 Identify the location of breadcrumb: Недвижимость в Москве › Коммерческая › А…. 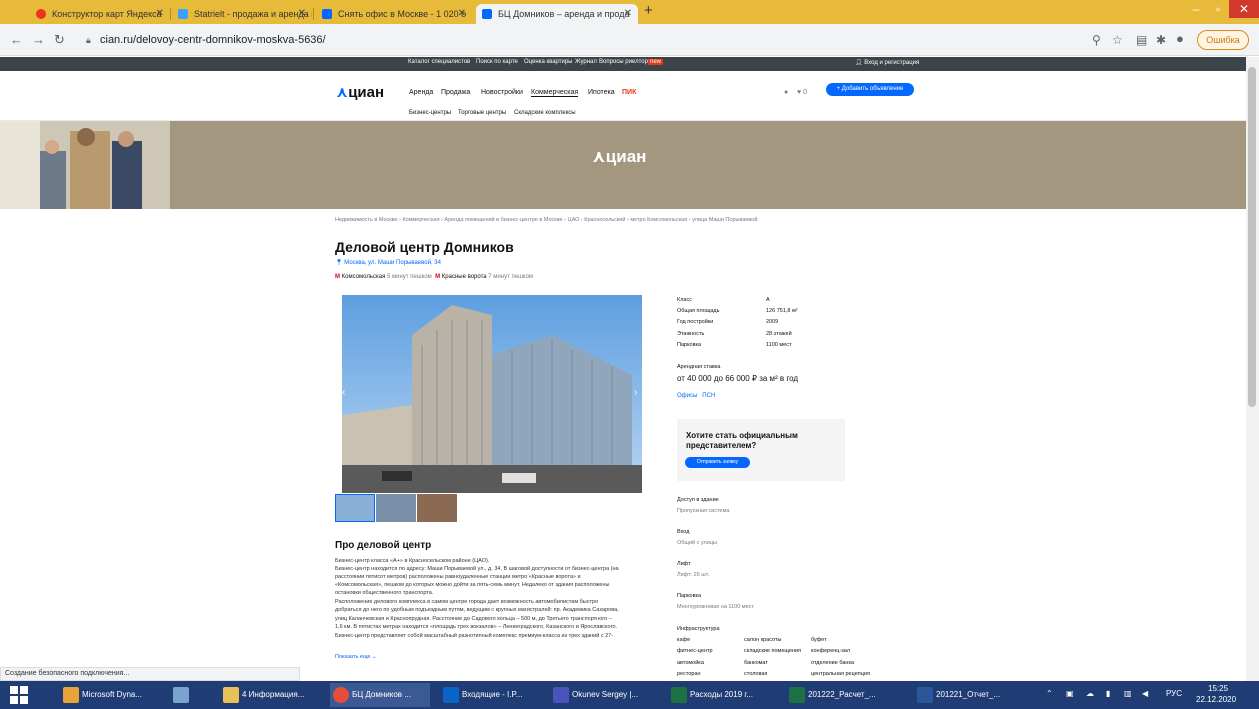
(546, 220).